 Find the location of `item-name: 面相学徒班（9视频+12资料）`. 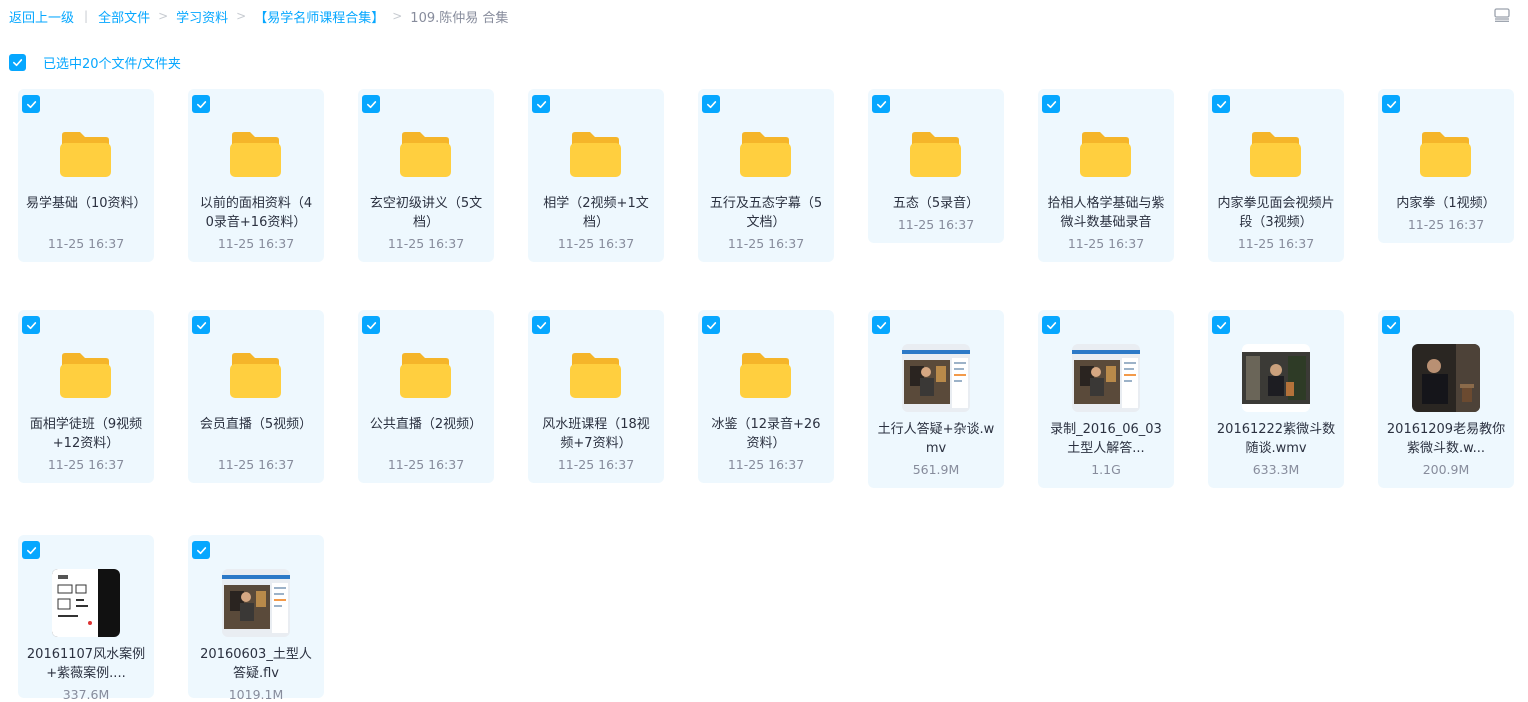

item-name: 面相学徒班（9视频+12资料） is located at coordinates (86, 434).